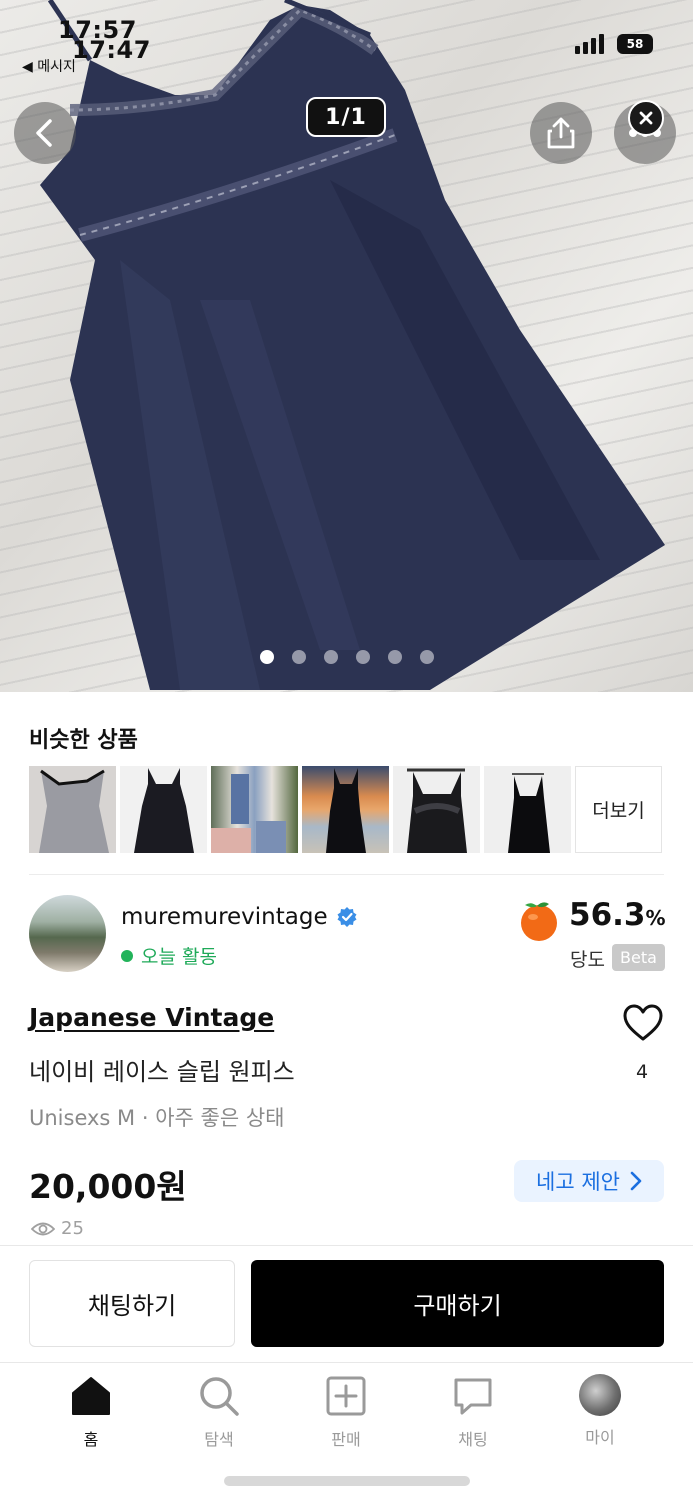 This screenshot has height=1500, width=693. What do you see at coordinates (57, 1228) in the screenshot?
I see `view-count: 25` at bounding box center [57, 1228].